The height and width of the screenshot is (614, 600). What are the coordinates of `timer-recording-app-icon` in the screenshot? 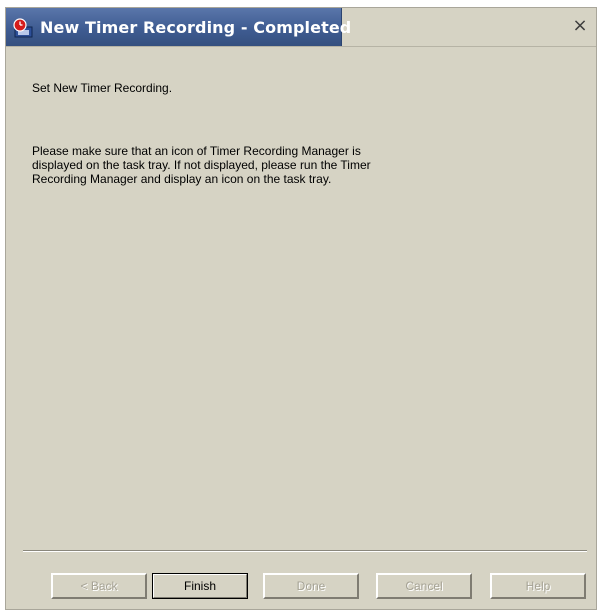 It's located at (23, 28).